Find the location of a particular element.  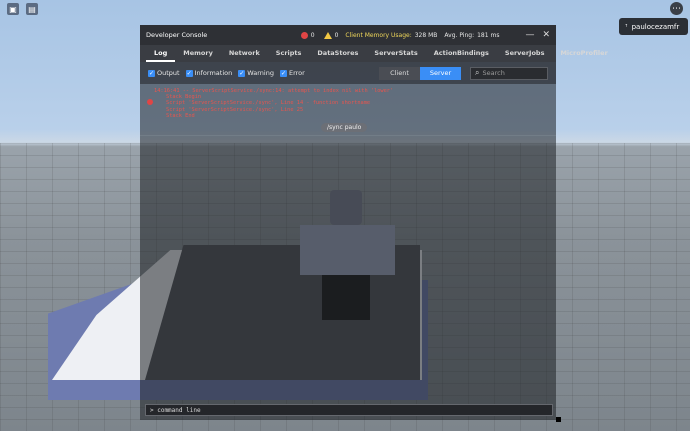

tab-memory: Memory is located at coordinates (198, 53).